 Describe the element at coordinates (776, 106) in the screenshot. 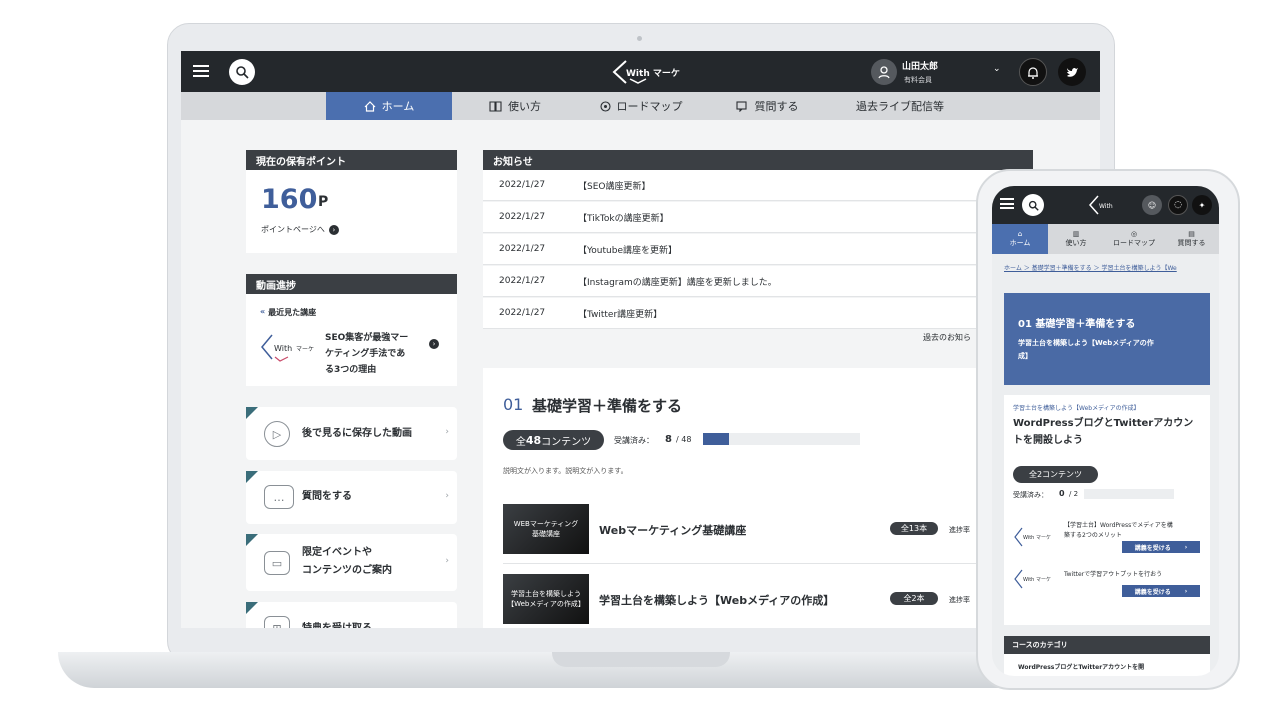

I see `nav-label-question: 質問する` at that location.